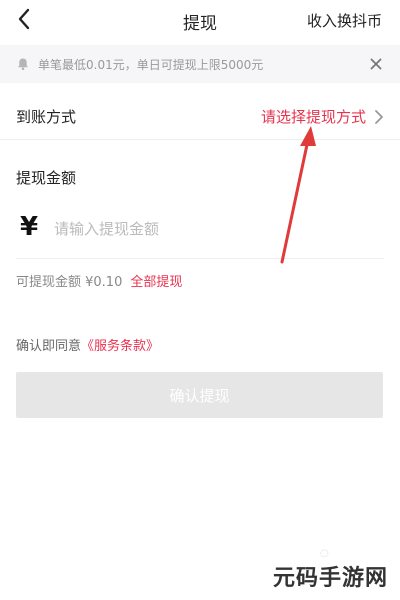  What do you see at coordinates (69, 282) in the screenshot?
I see `available-balance-text: 可提现金额 ¥0.10` at bounding box center [69, 282].